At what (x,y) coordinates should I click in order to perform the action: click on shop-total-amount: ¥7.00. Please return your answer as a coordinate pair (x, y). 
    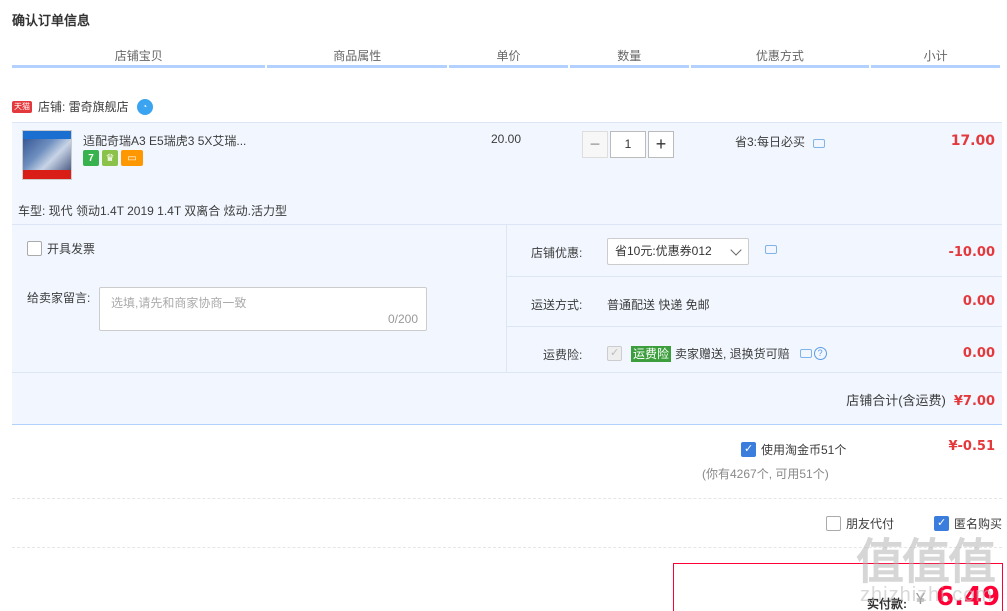
    Looking at the image, I should click on (974, 401).